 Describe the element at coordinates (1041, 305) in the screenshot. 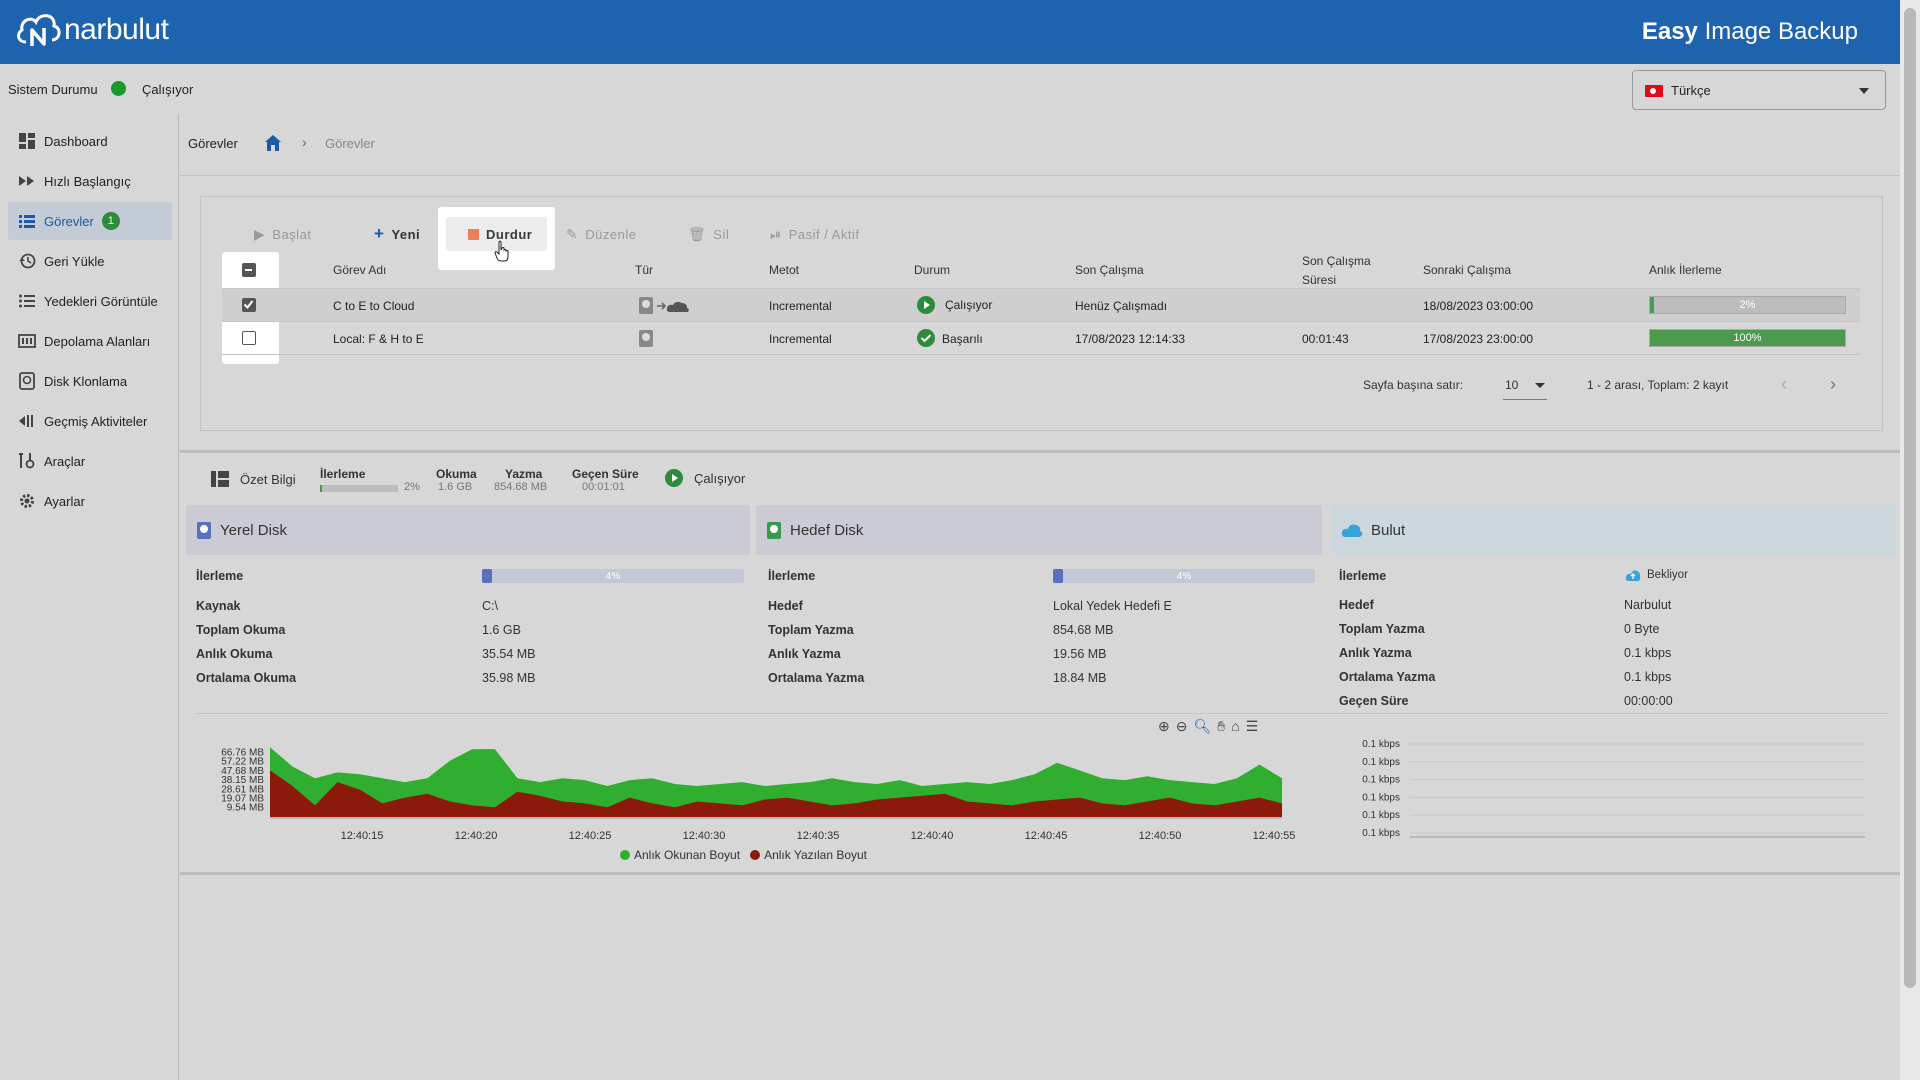

I see `table-row` at that location.